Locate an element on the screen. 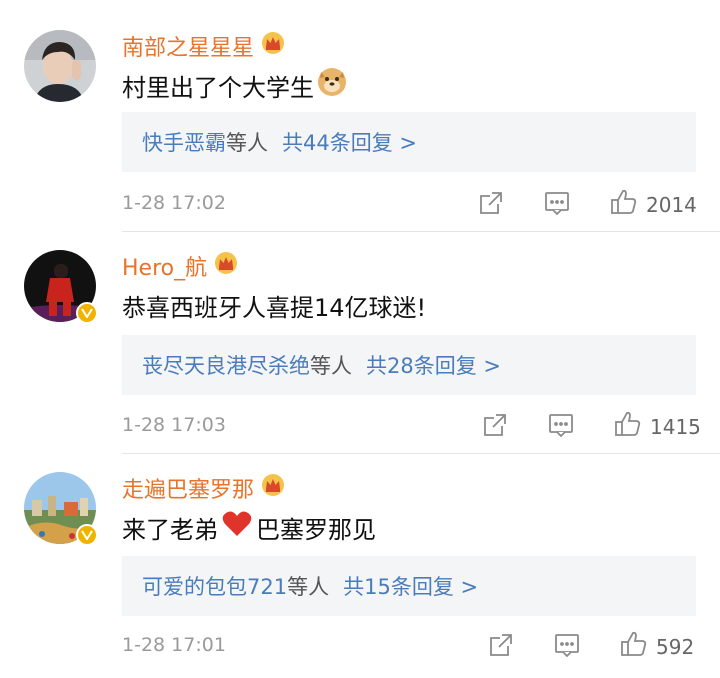  timestamp: 1-28 17:01 is located at coordinates (174, 645).